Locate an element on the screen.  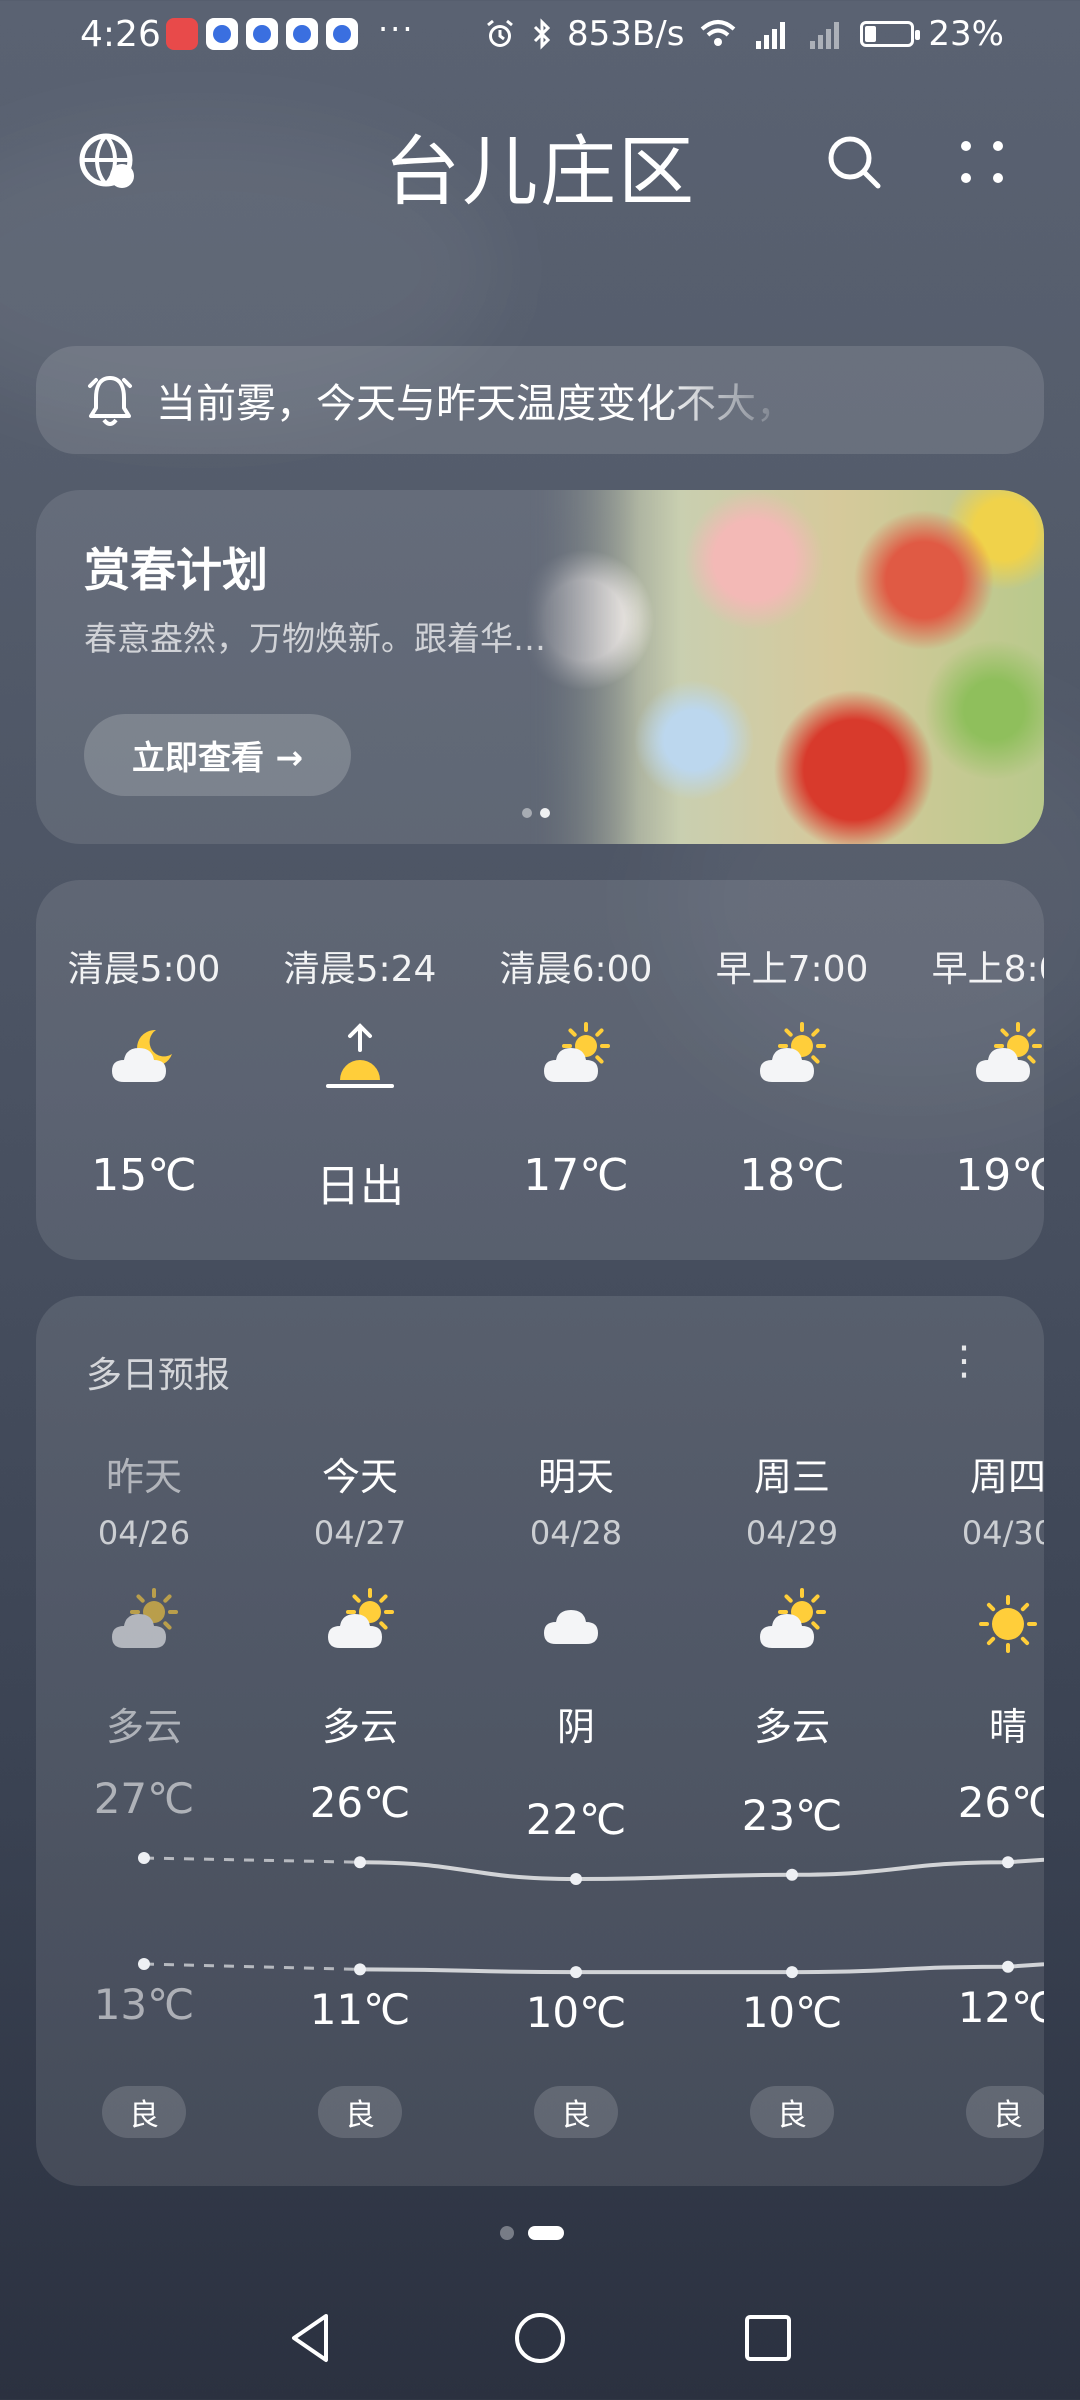
recents-icon is located at coordinates (768, 2338).